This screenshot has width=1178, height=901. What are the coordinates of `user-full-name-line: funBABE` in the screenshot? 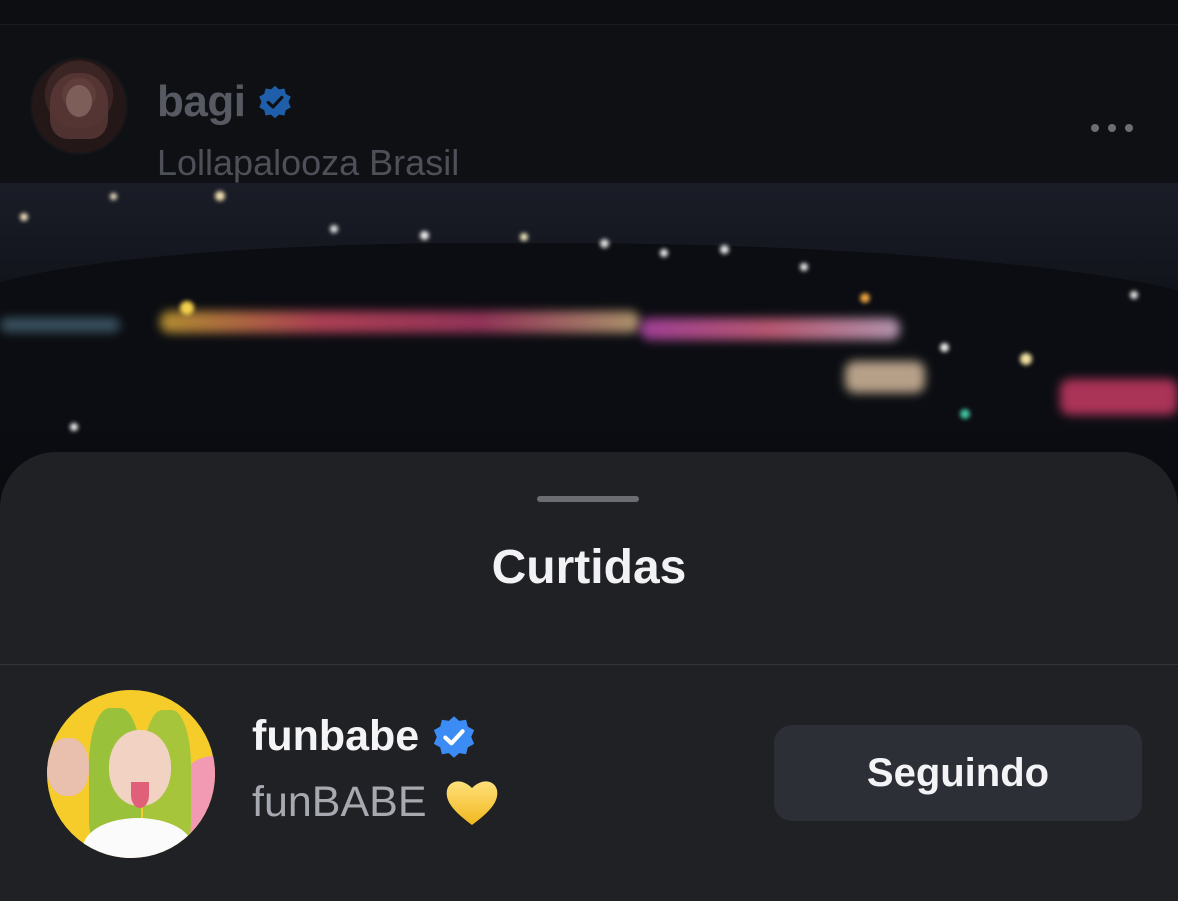 It's located at (376, 802).